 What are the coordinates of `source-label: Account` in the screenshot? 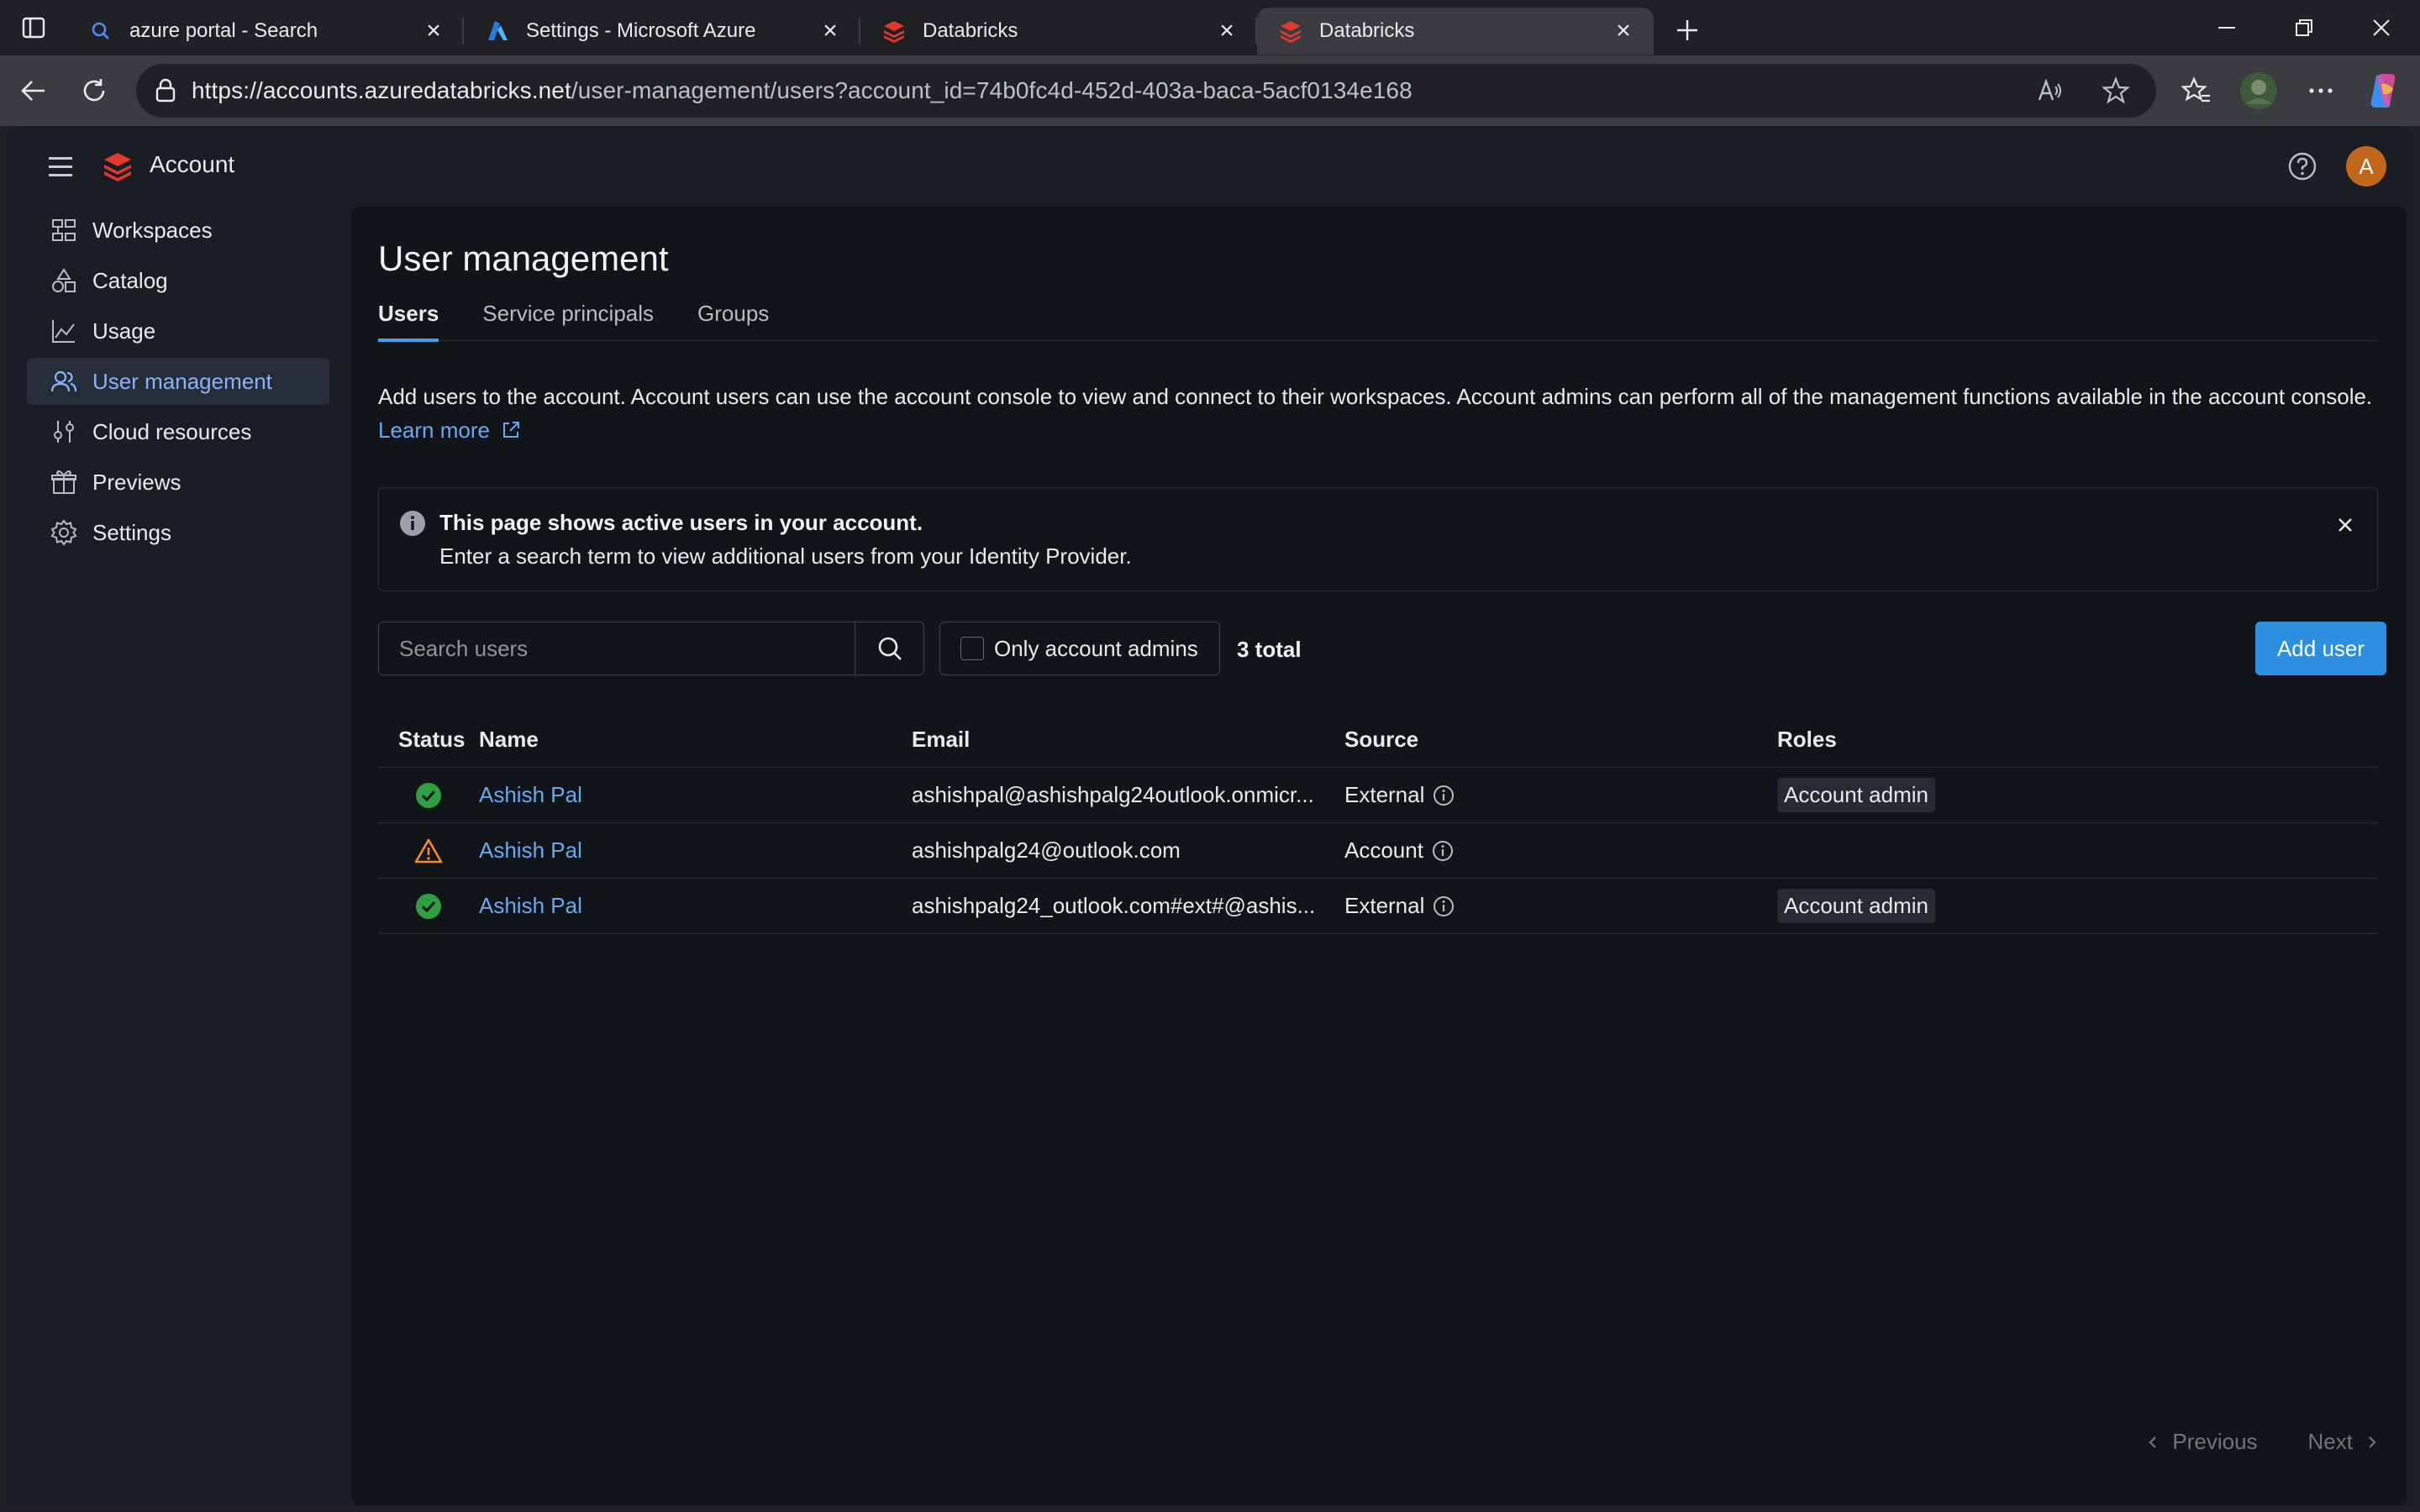 It's located at (1383, 850).